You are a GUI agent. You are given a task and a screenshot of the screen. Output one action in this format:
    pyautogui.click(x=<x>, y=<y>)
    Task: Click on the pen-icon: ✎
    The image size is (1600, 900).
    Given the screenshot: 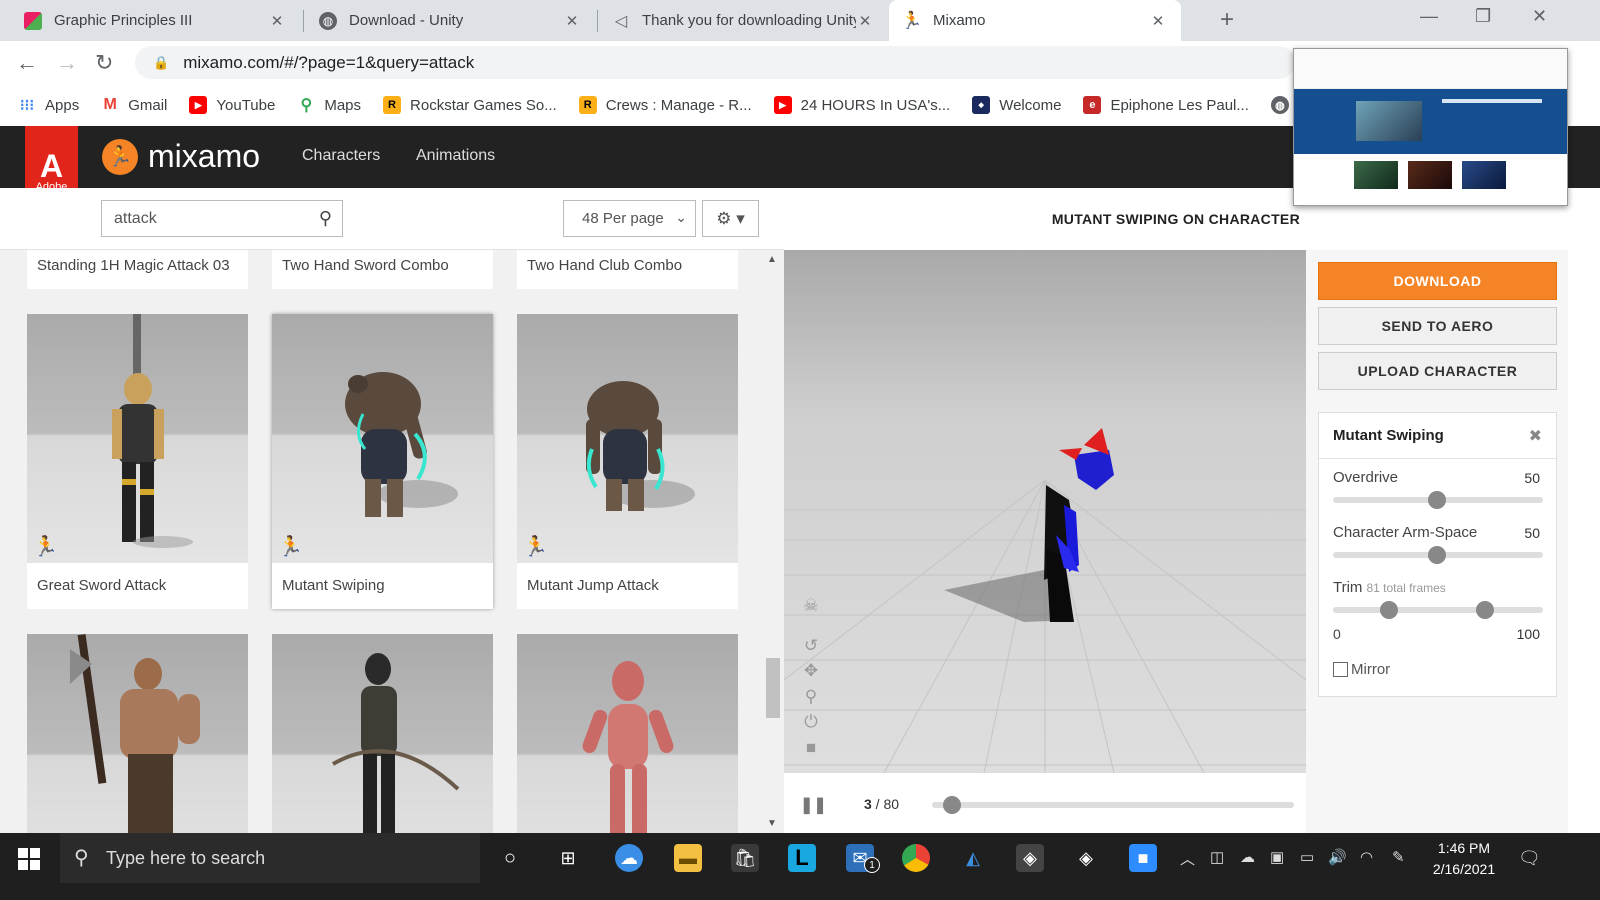 What is the action you would take?
    pyautogui.click(x=1398, y=857)
    